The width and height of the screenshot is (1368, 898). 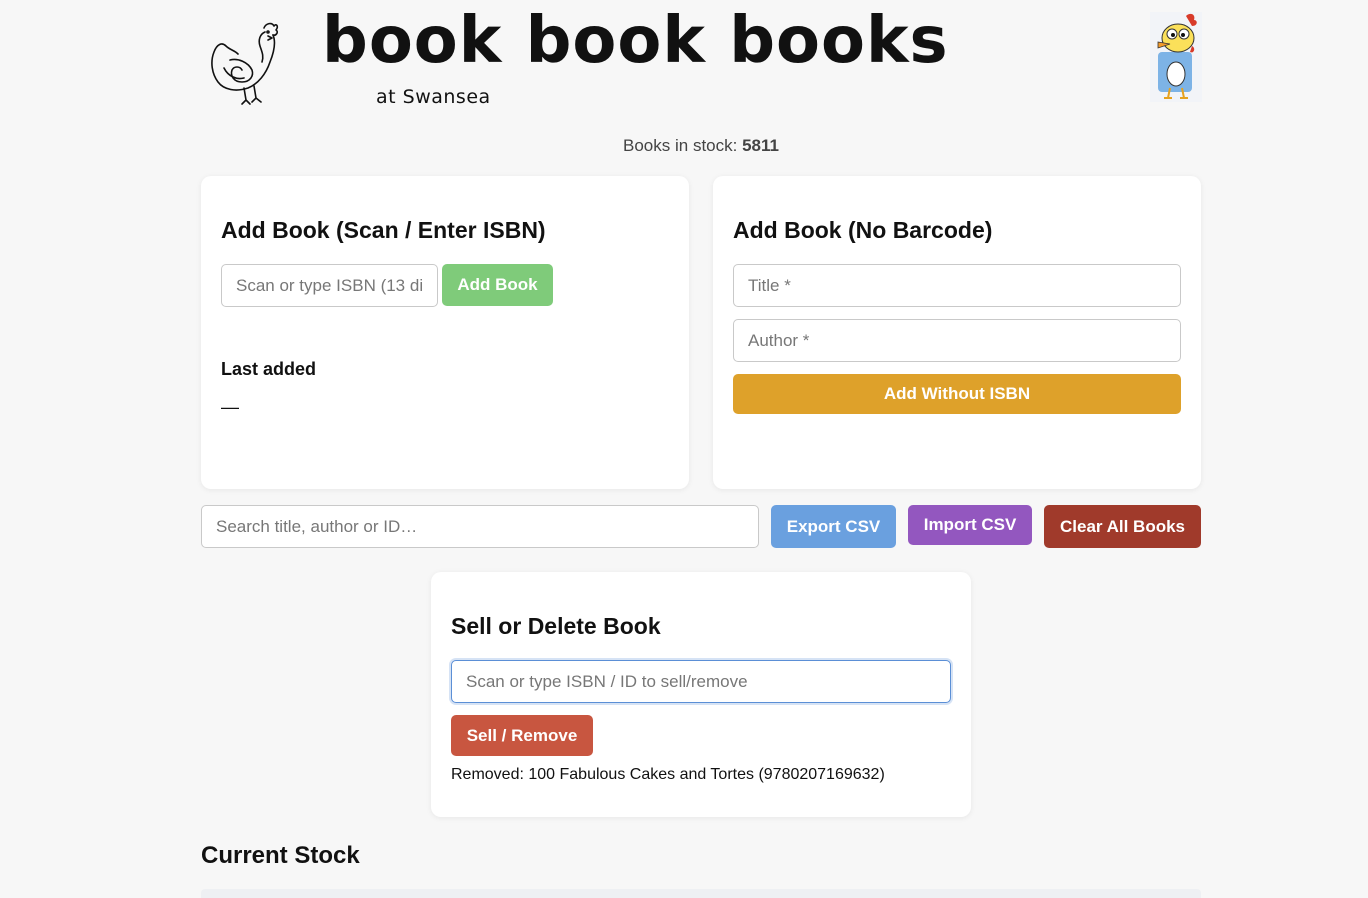 I want to click on sell-input, so click(x=701, y=681).